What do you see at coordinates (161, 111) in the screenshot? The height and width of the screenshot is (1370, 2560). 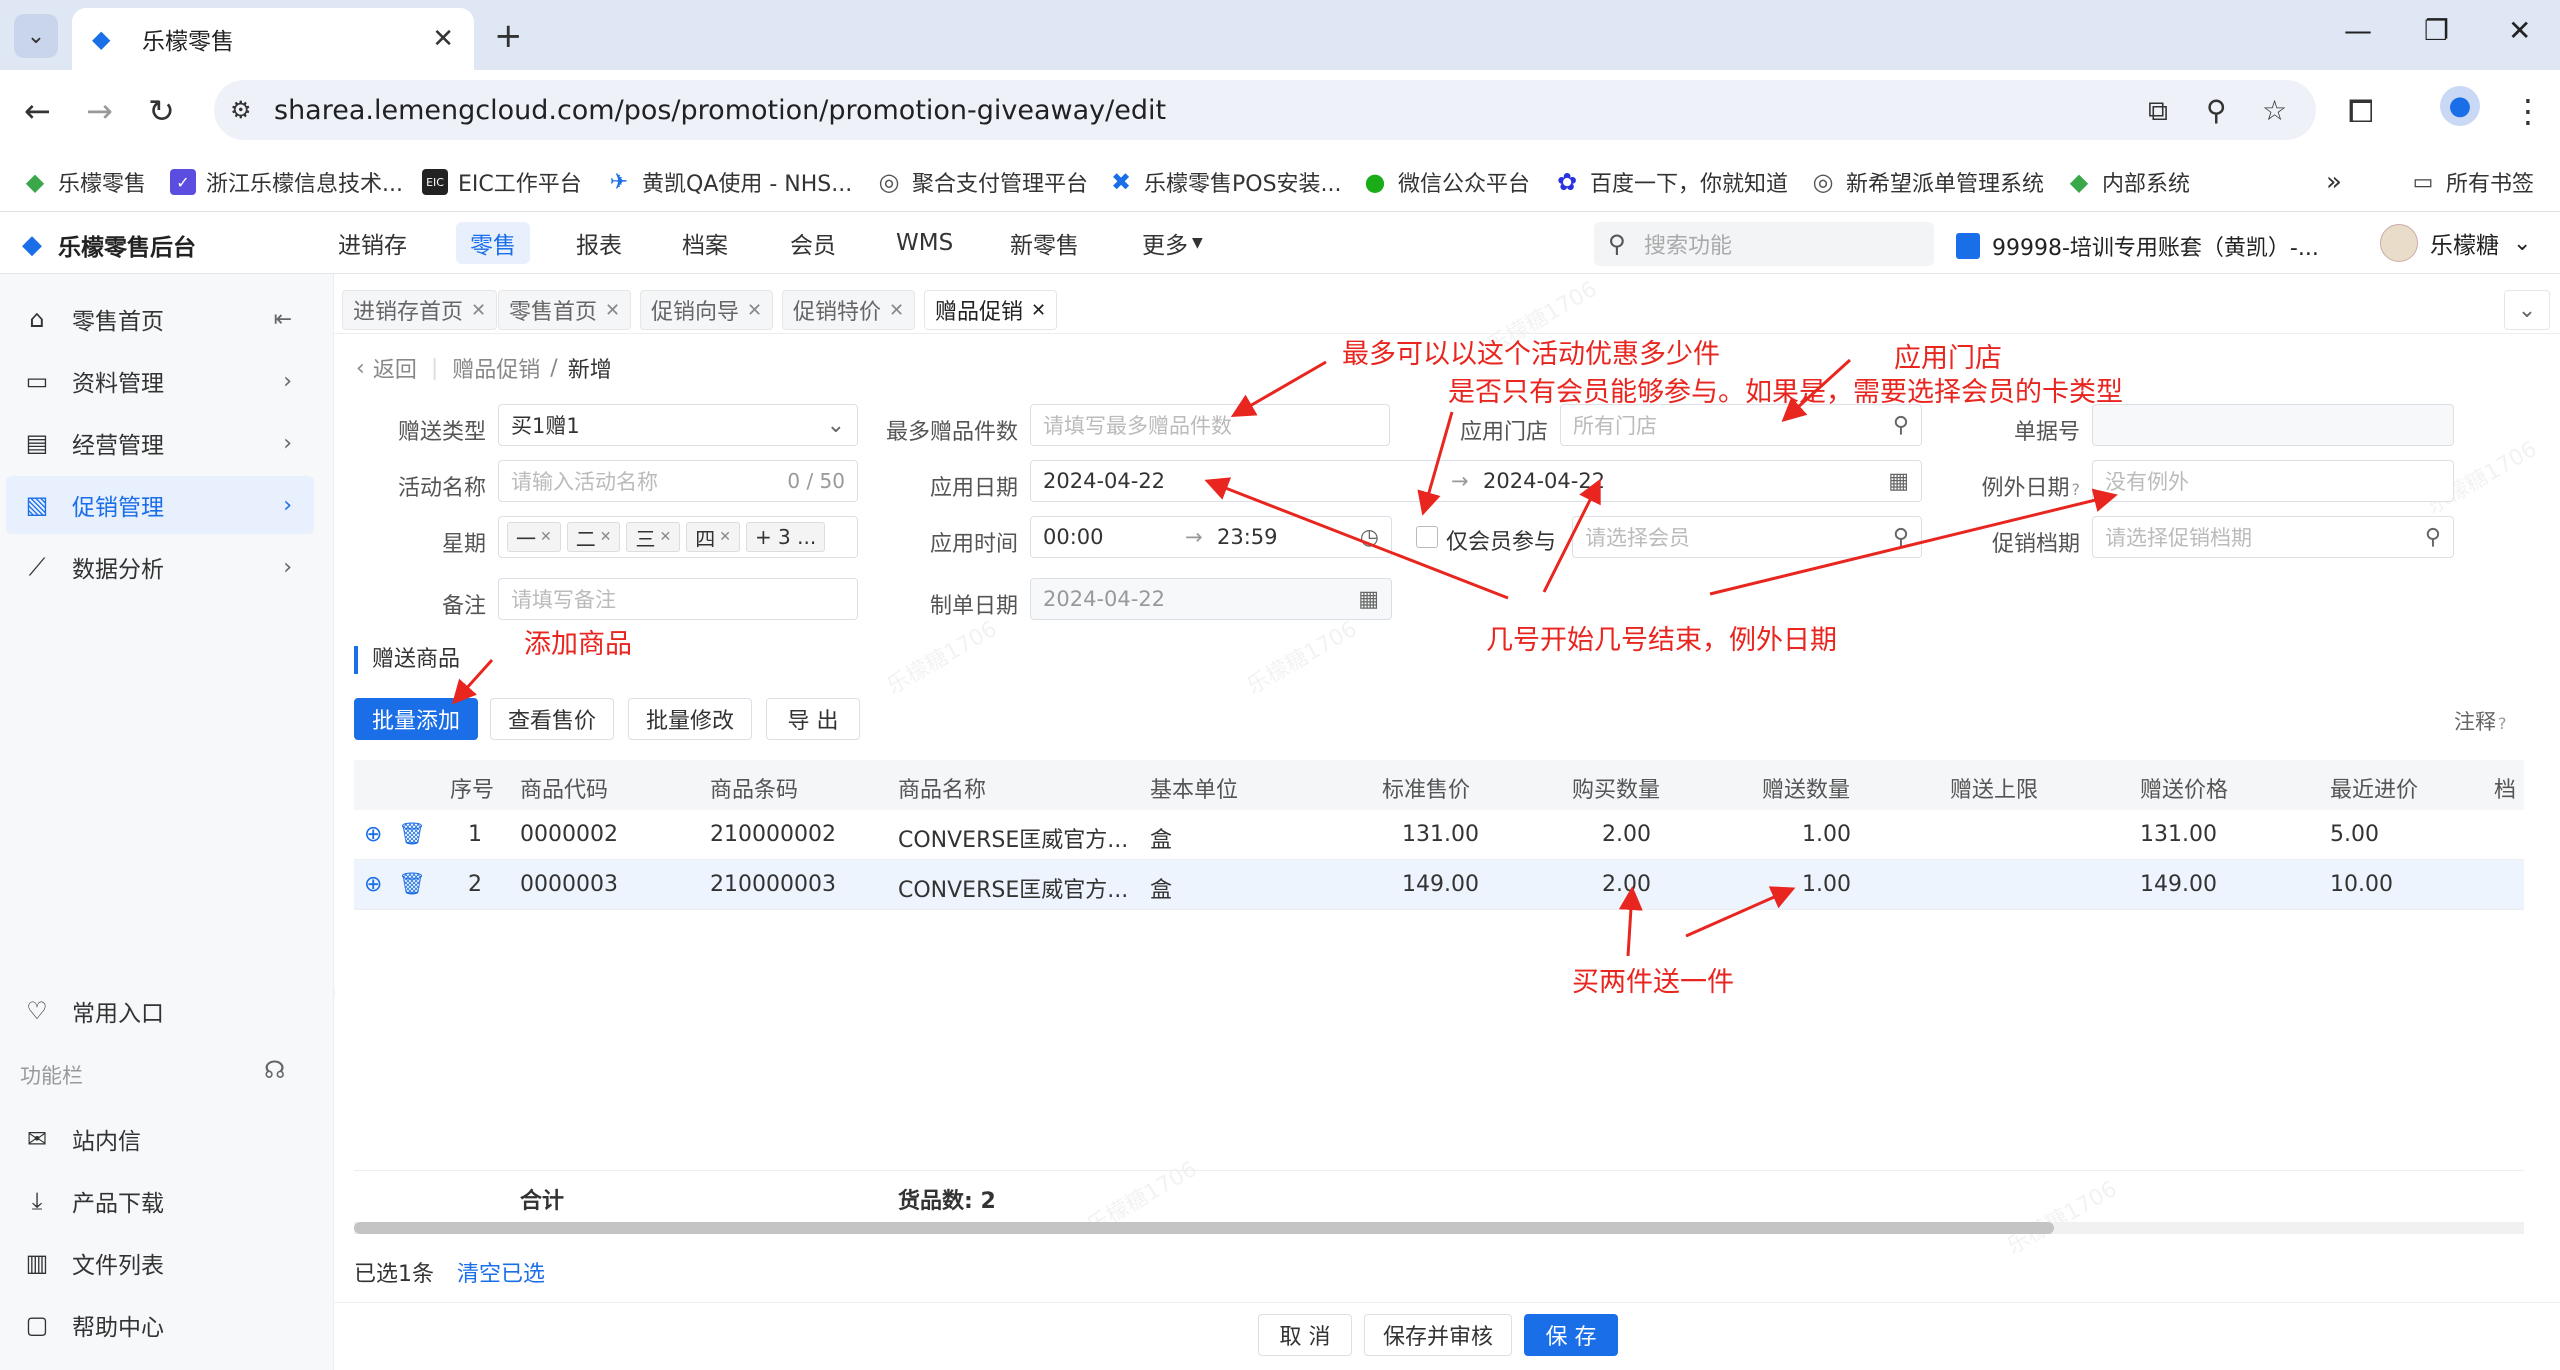 I see `reload-icon: ↻` at bounding box center [161, 111].